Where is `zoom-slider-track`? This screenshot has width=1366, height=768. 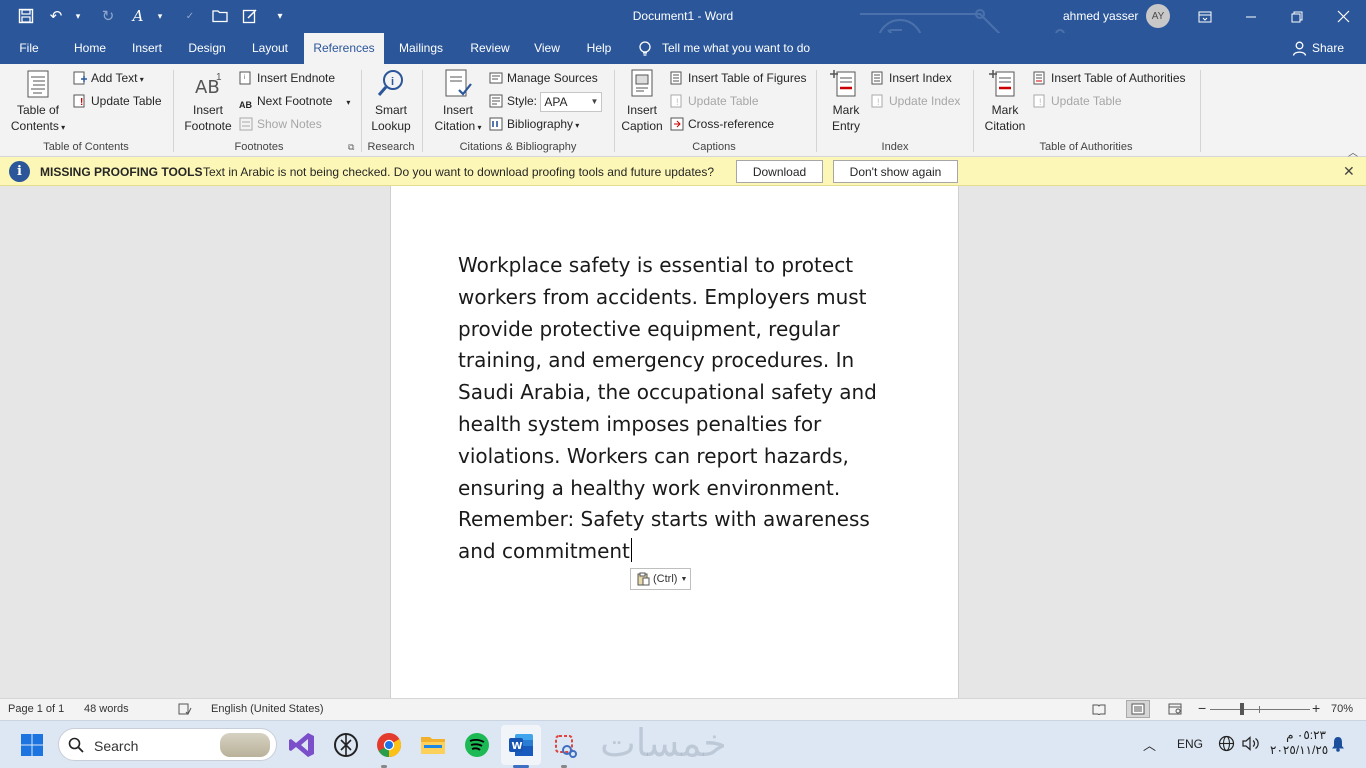 zoom-slider-track is located at coordinates (1260, 709).